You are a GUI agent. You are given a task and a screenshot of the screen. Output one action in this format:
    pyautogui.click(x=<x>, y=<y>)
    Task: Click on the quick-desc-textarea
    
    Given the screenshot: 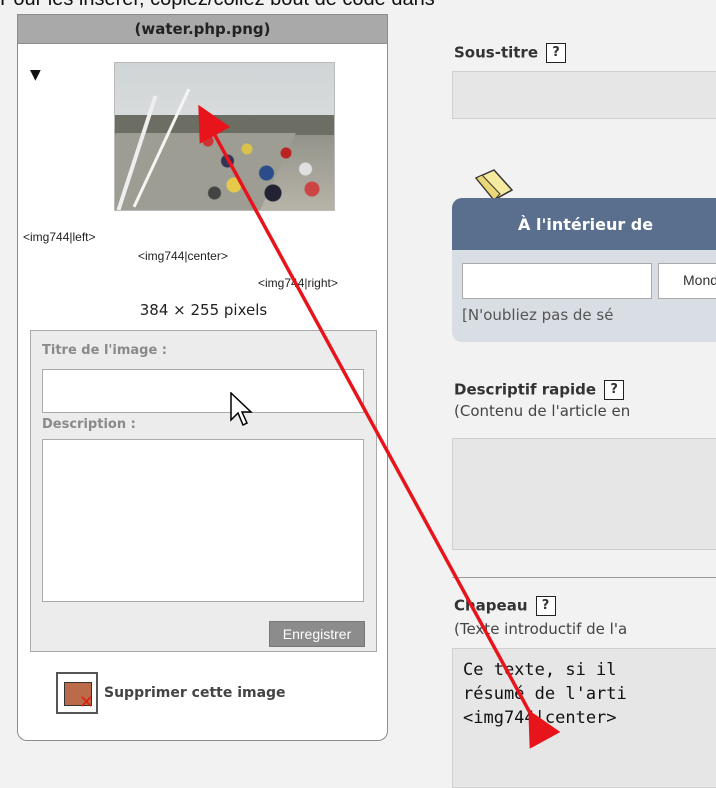 What is the action you would take?
    pyautogui.click(x=584, y=494)
    